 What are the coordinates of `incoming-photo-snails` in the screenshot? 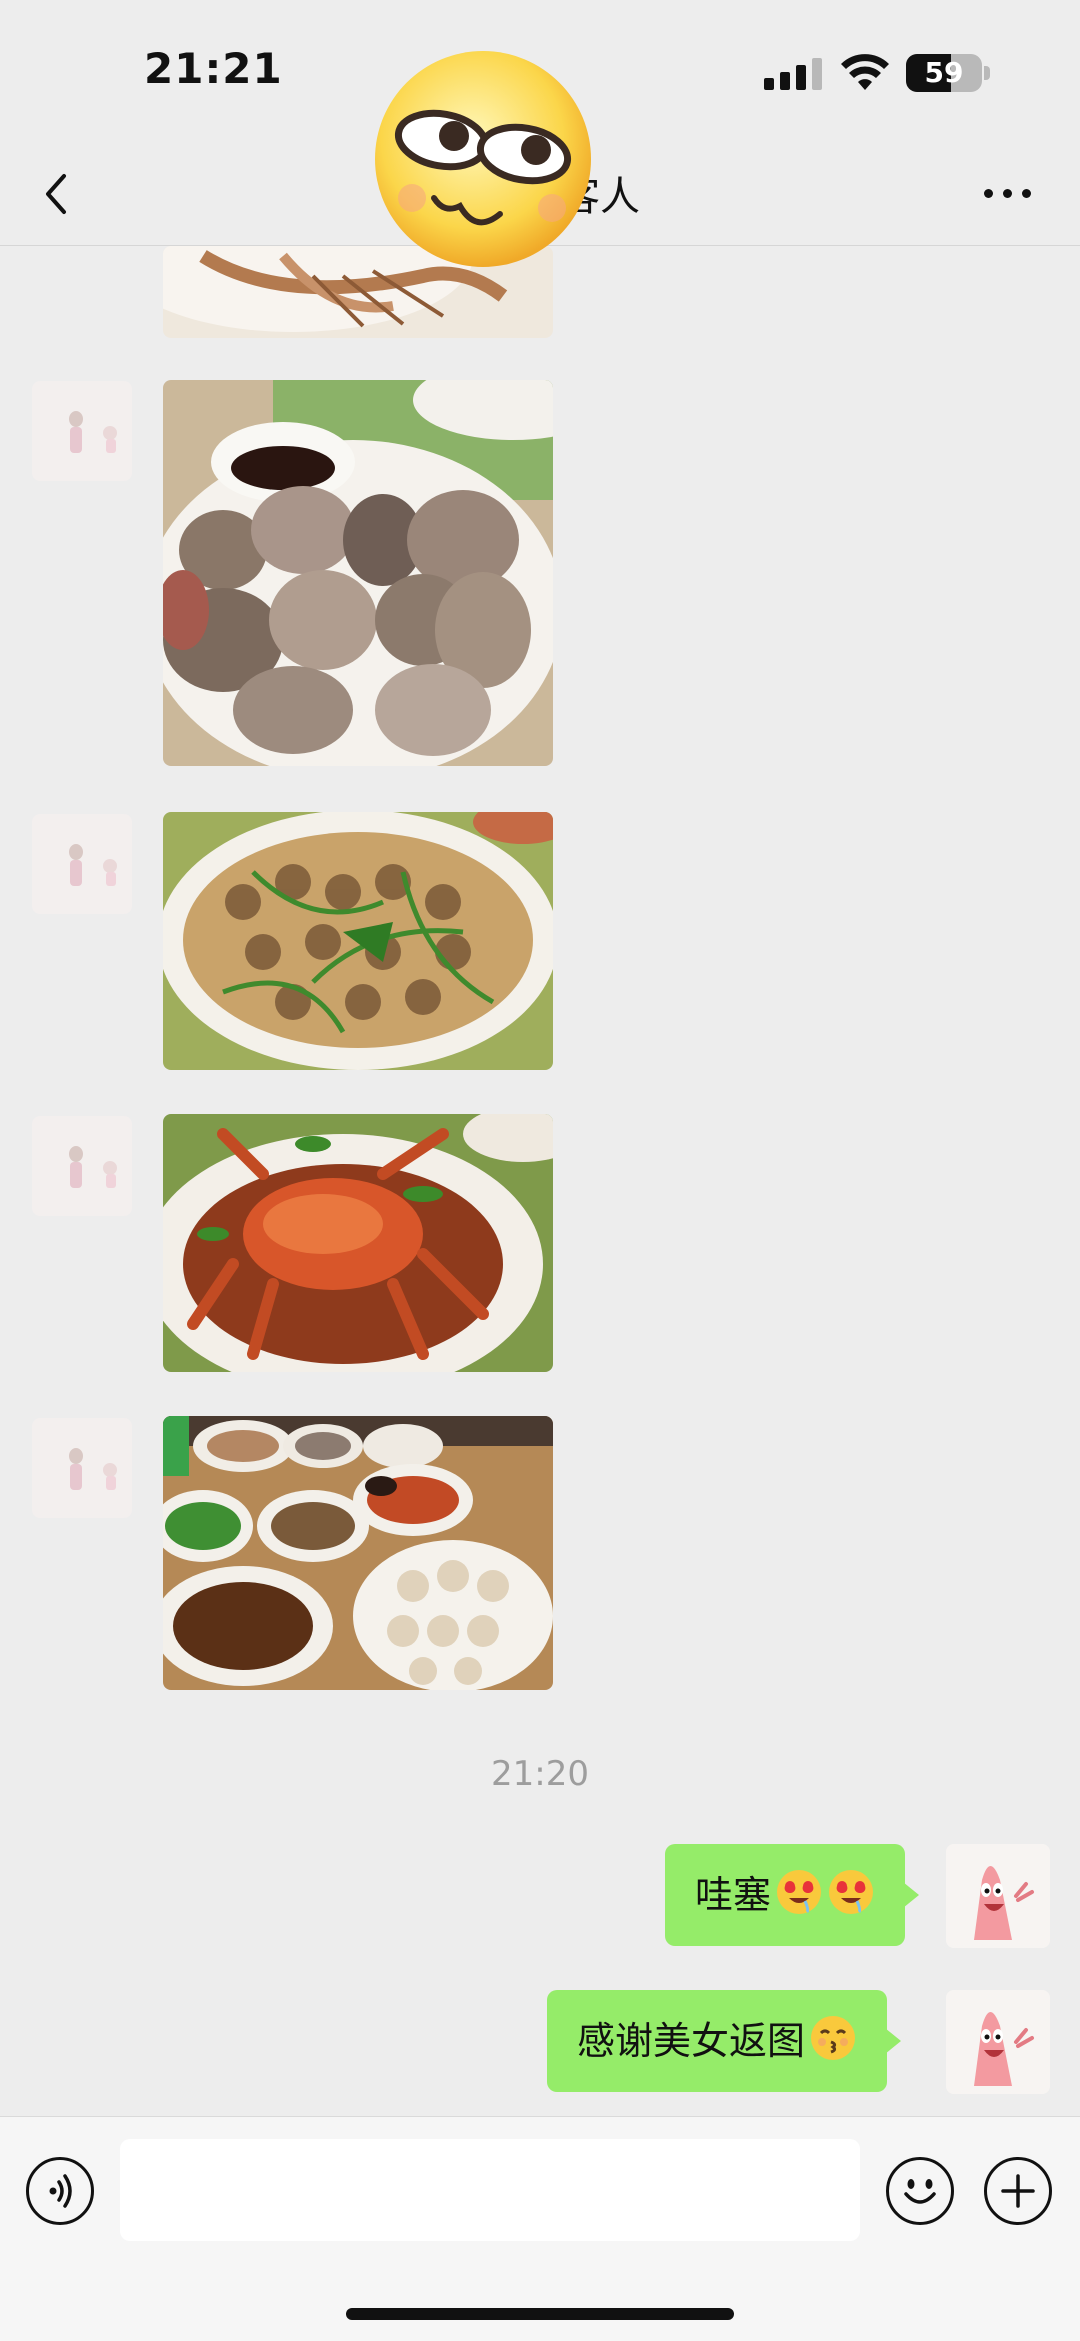 It's located at (358, 941).